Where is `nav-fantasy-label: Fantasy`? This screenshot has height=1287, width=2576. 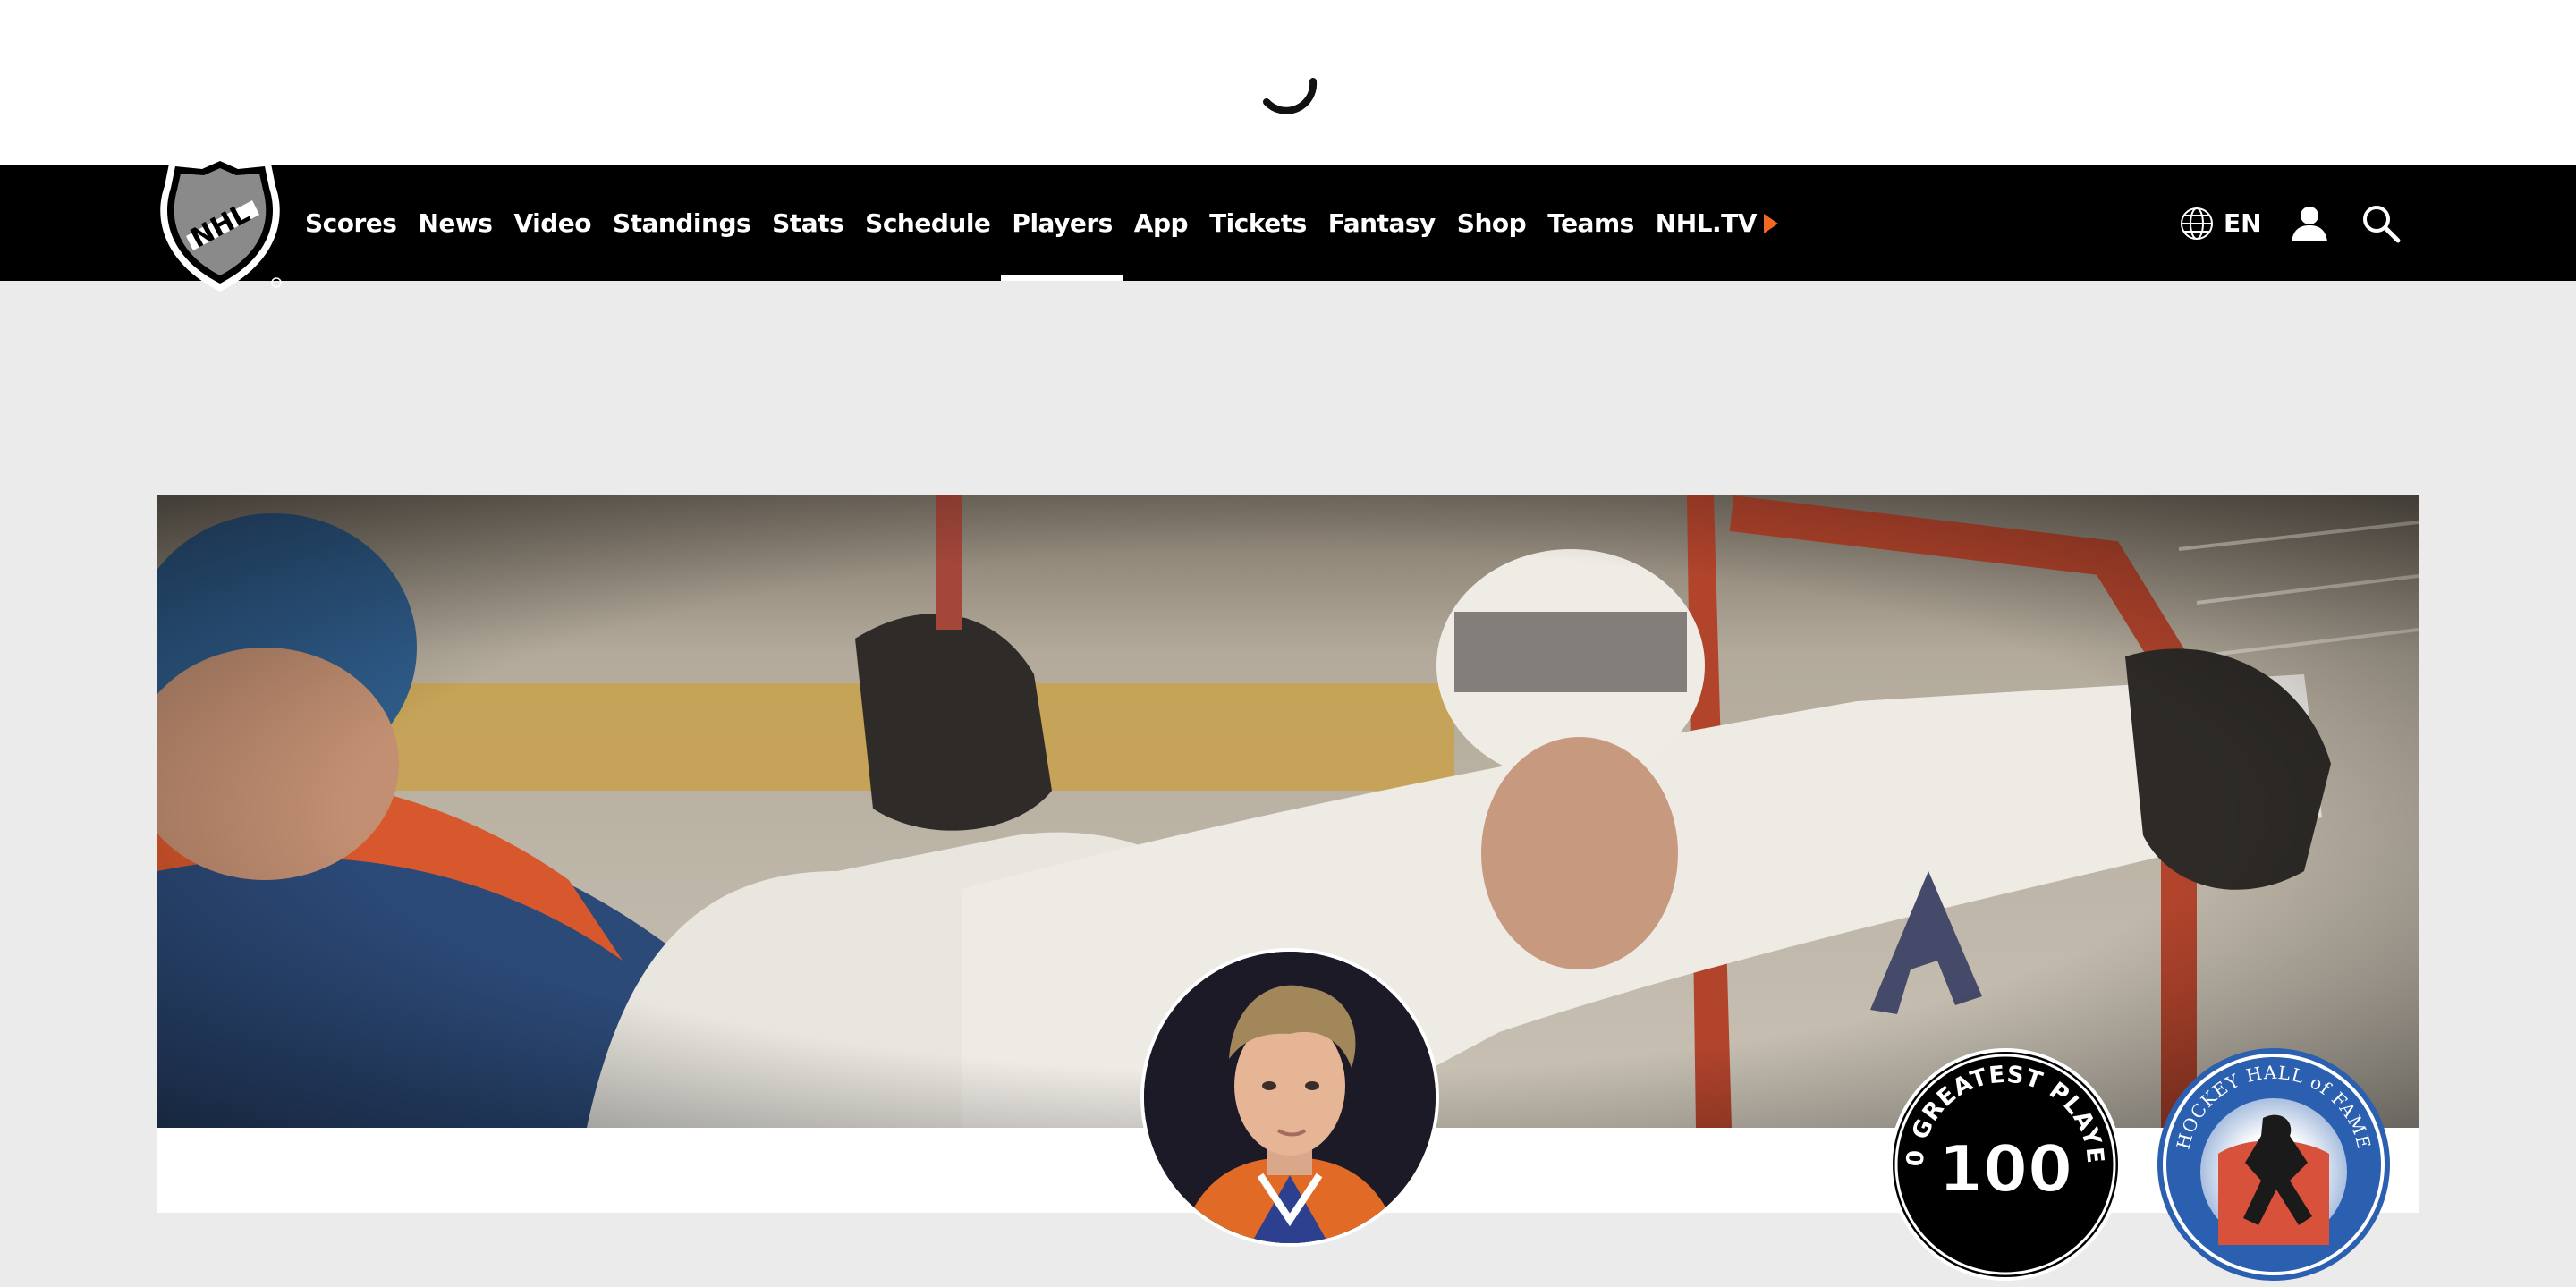 nav-fantasy-label: Fantasy is located at coordinates (1381, 223).